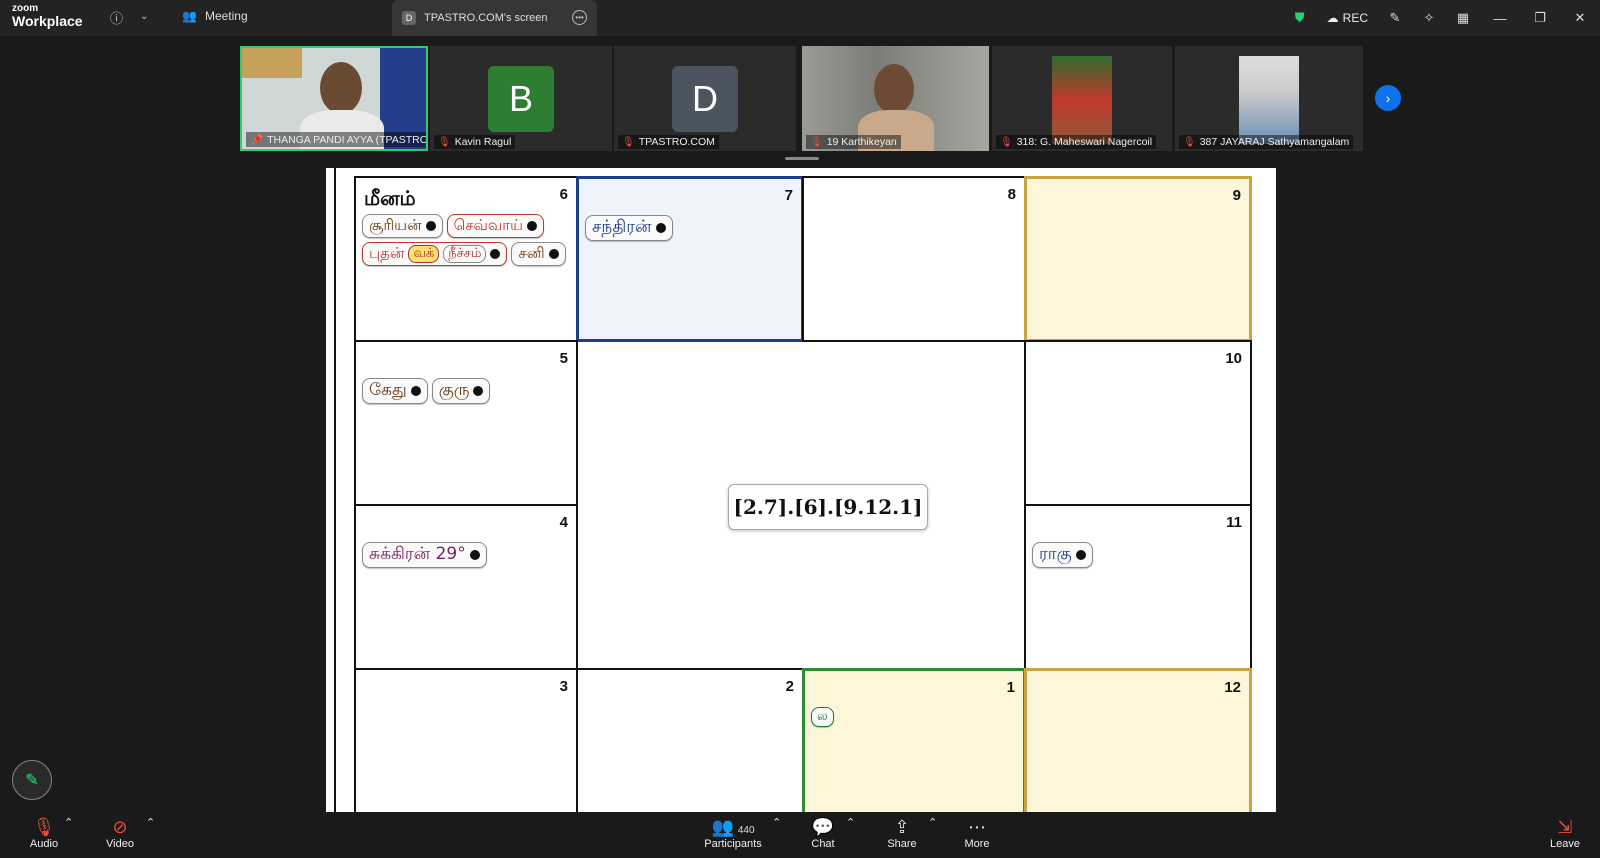 The width and height of the screenshot is (1600, 858). I want to click on house-4: 4 சுக்கிரன் 29°, so click(466, 587).